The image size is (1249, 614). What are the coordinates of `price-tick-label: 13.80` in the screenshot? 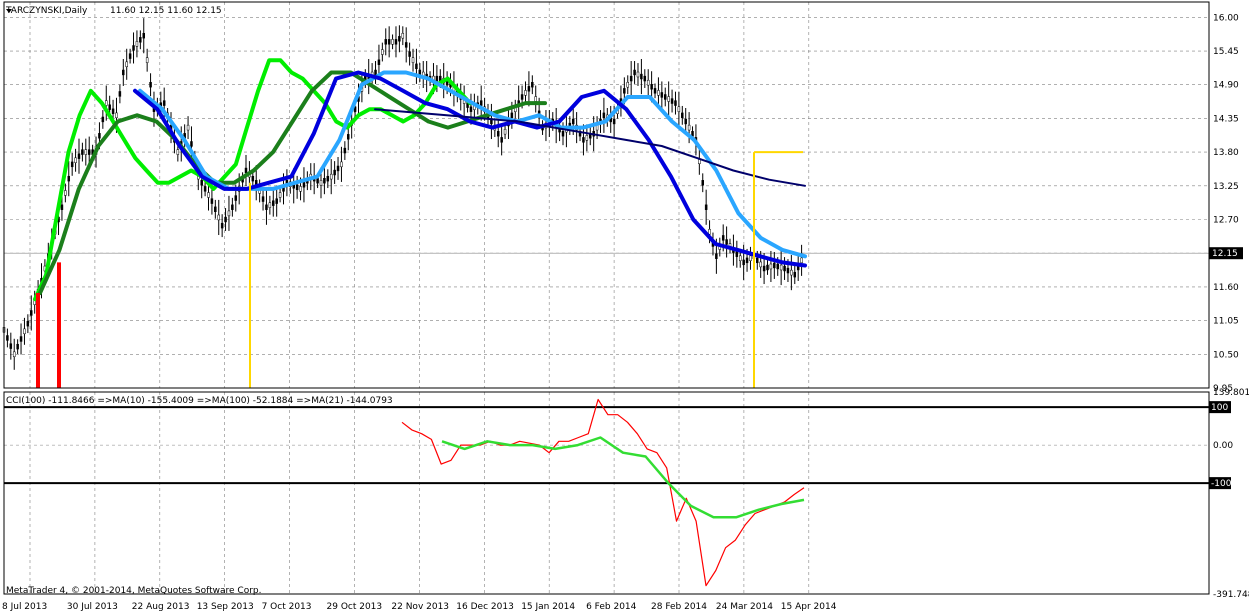 It's located at (1226, 153).